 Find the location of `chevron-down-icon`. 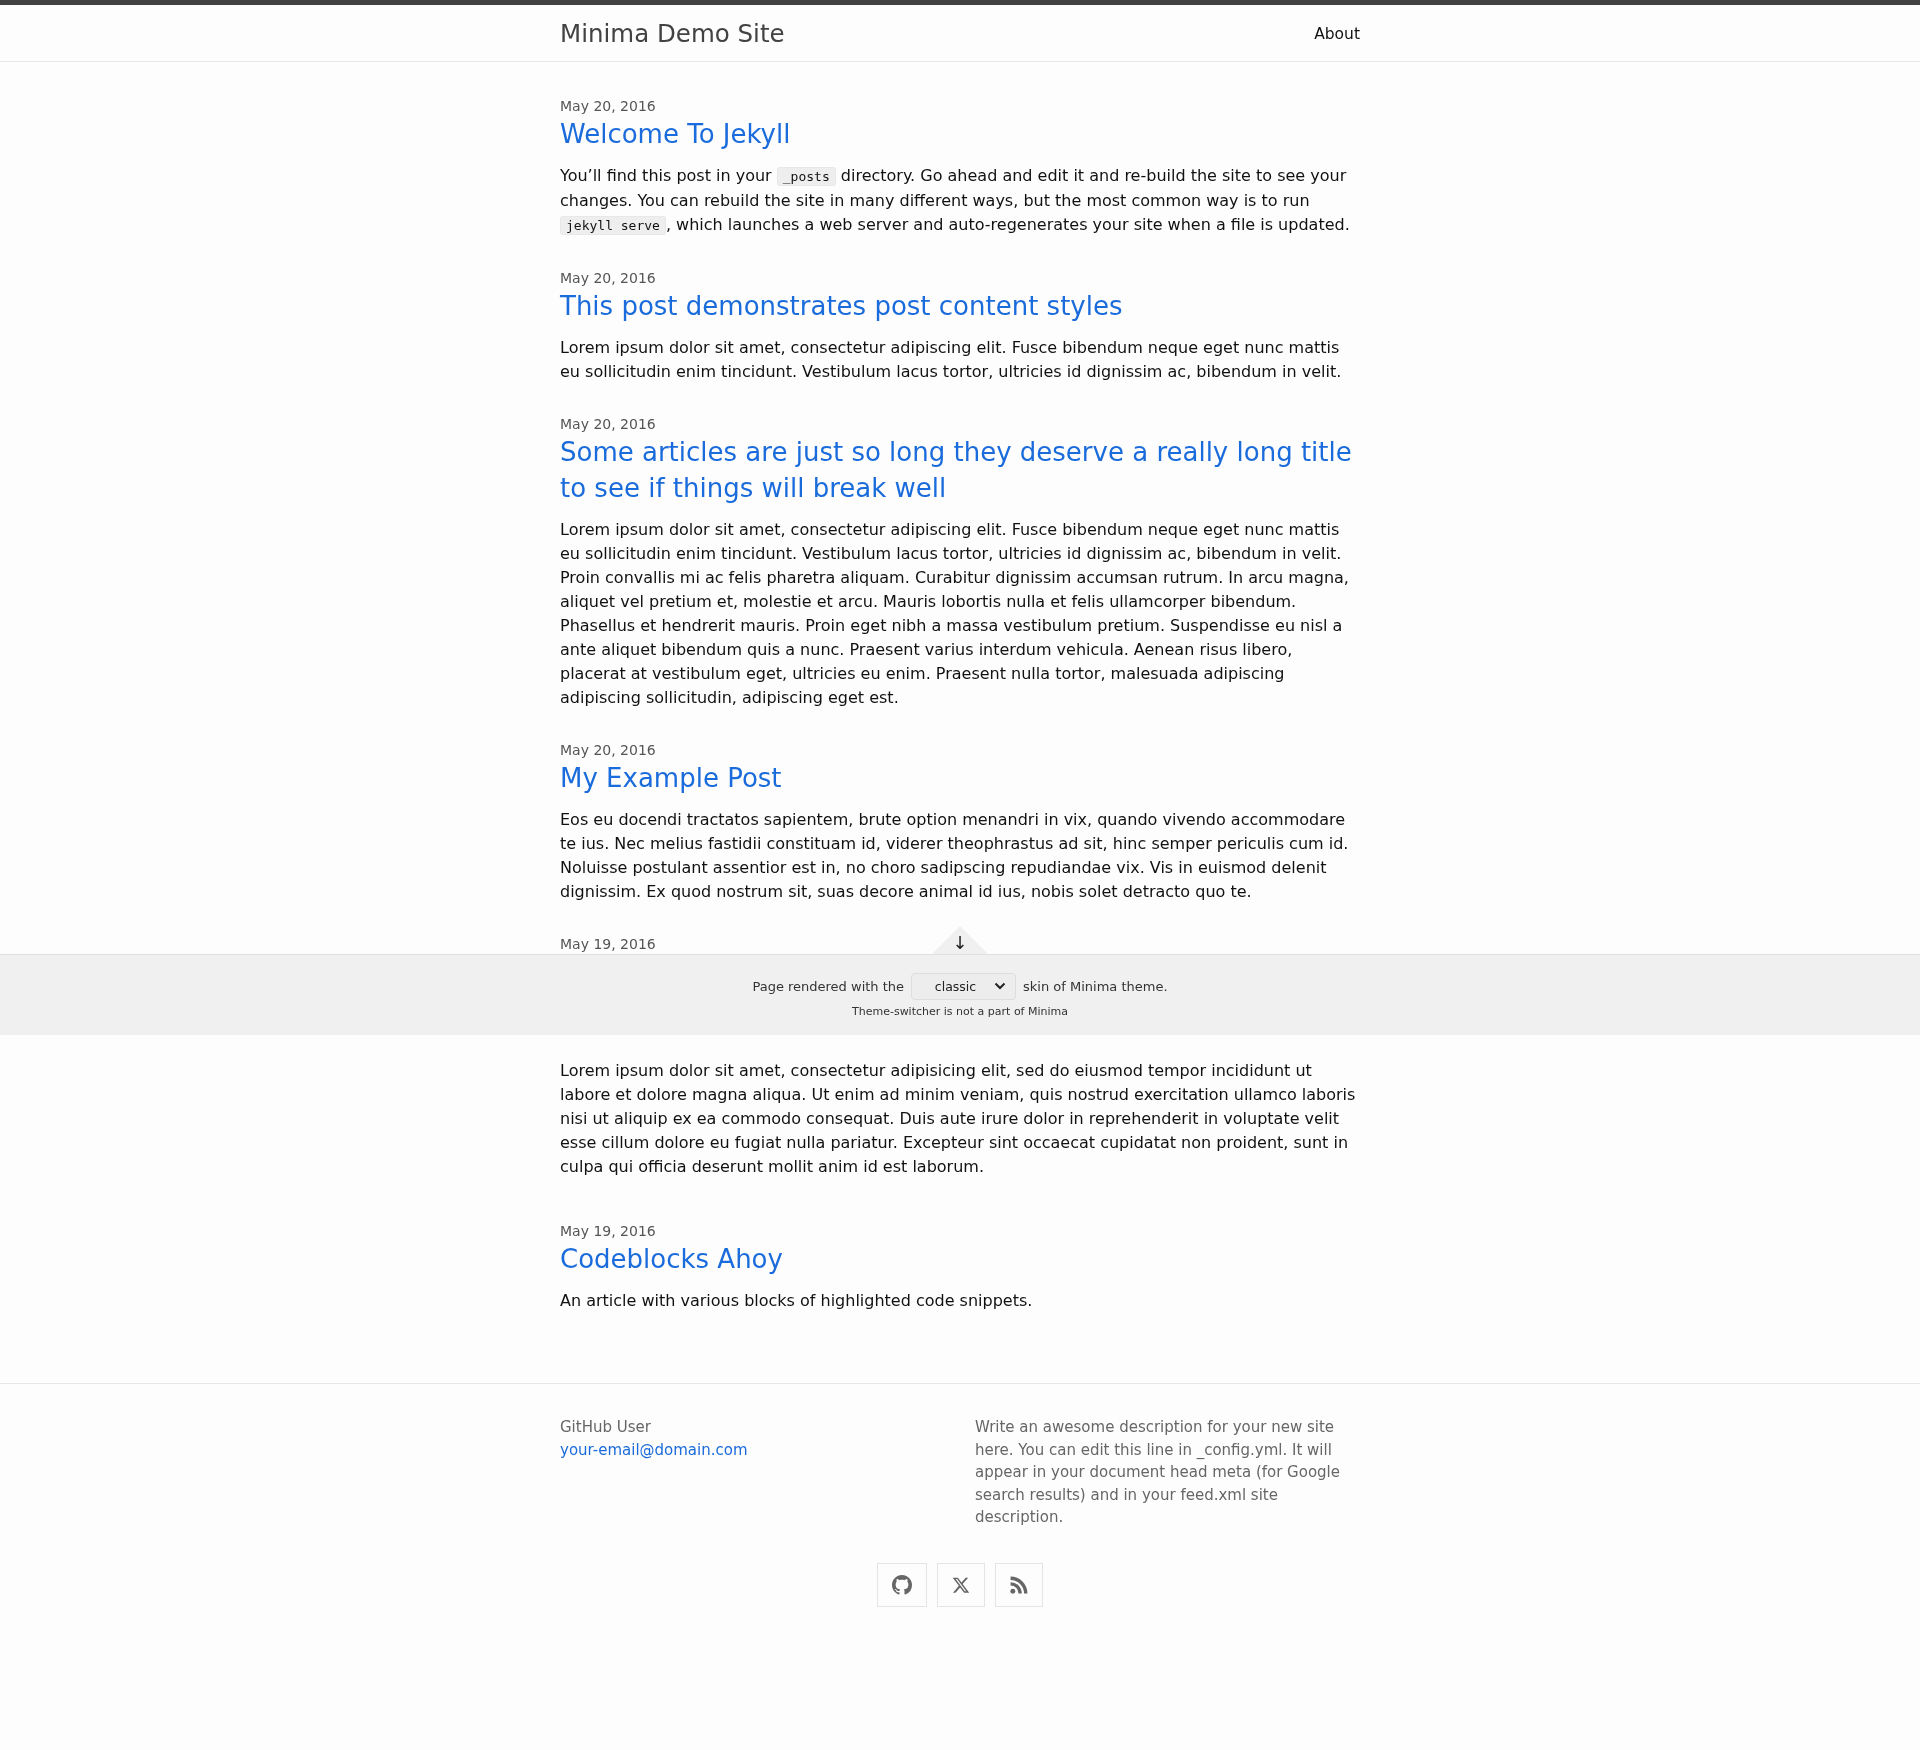

chevron-down-icon is located at coordinates (1000, 986).